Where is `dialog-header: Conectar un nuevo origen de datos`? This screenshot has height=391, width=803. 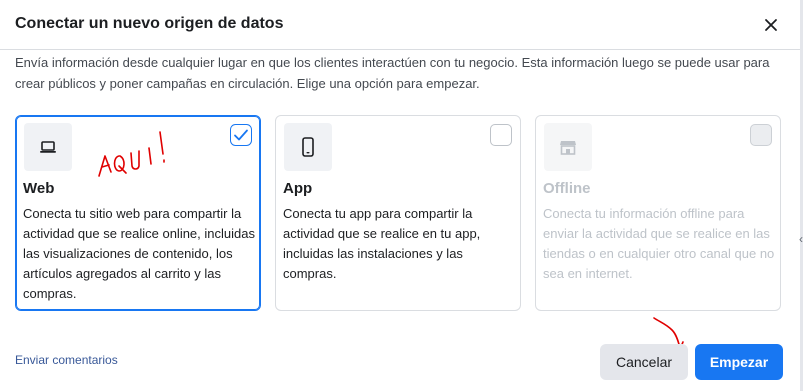 dialog-header: Conectar un nuevo origen de datos is located at coordinates (400, 25).